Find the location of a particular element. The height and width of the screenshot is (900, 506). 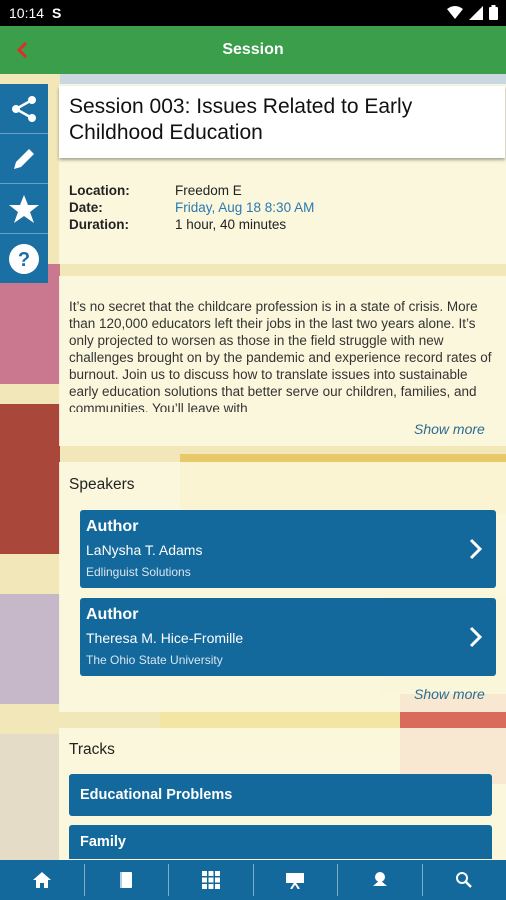

carrier-icon: S is located at coordinates (57, 13).